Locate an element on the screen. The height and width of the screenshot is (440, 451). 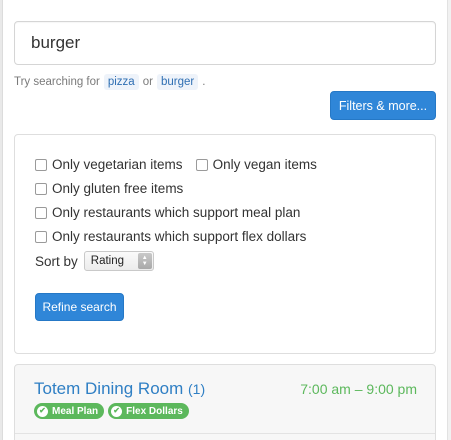
search-input: burger is located at coordinates (225, 43).